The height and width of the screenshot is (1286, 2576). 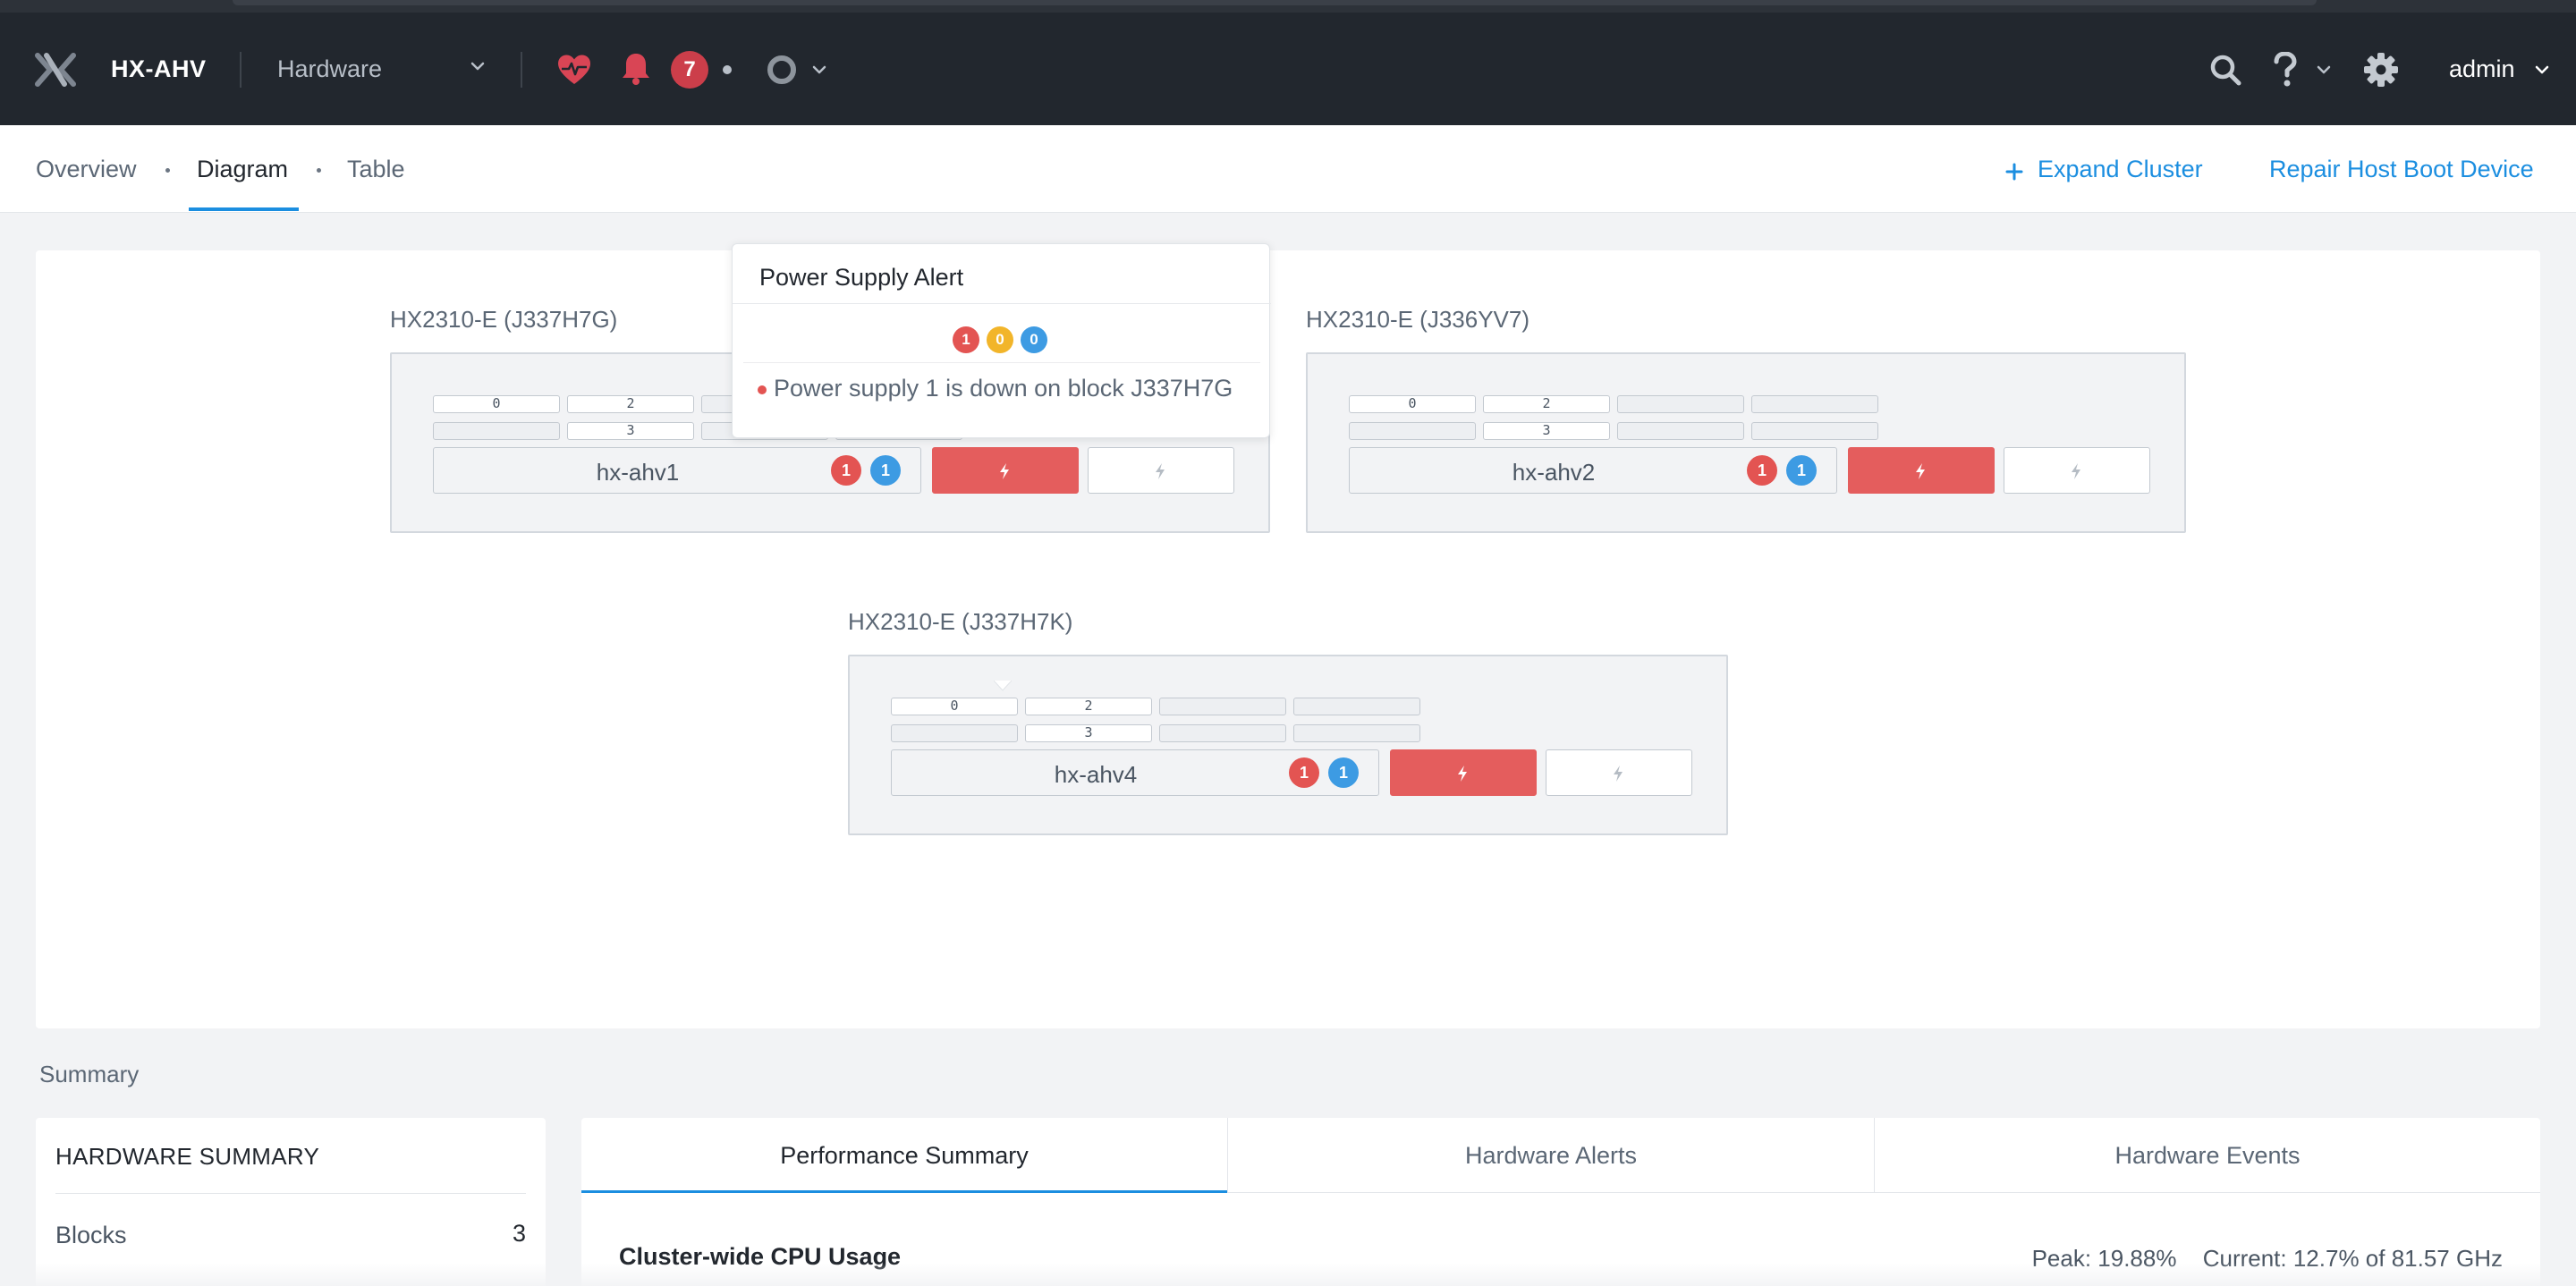 I want to click on alerts-bell-icon, so click(x=636, y=69).